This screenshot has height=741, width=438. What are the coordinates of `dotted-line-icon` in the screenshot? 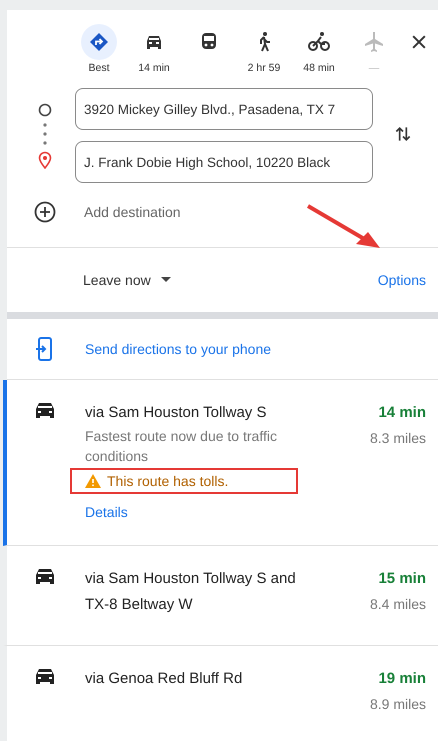 It's located at (45, 133).